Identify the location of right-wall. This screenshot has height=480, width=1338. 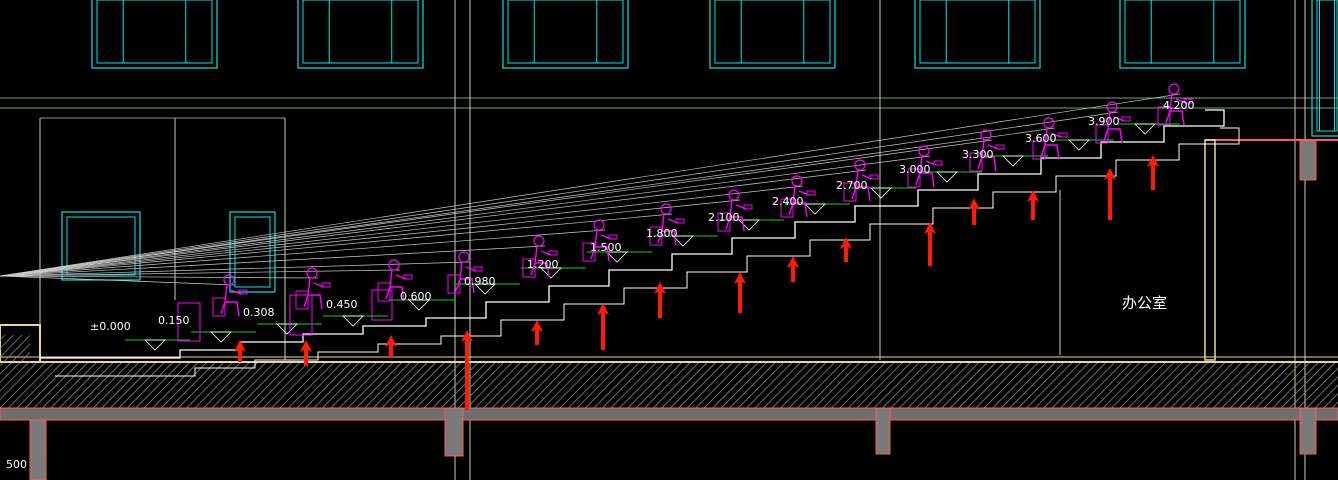
(1210, 250).